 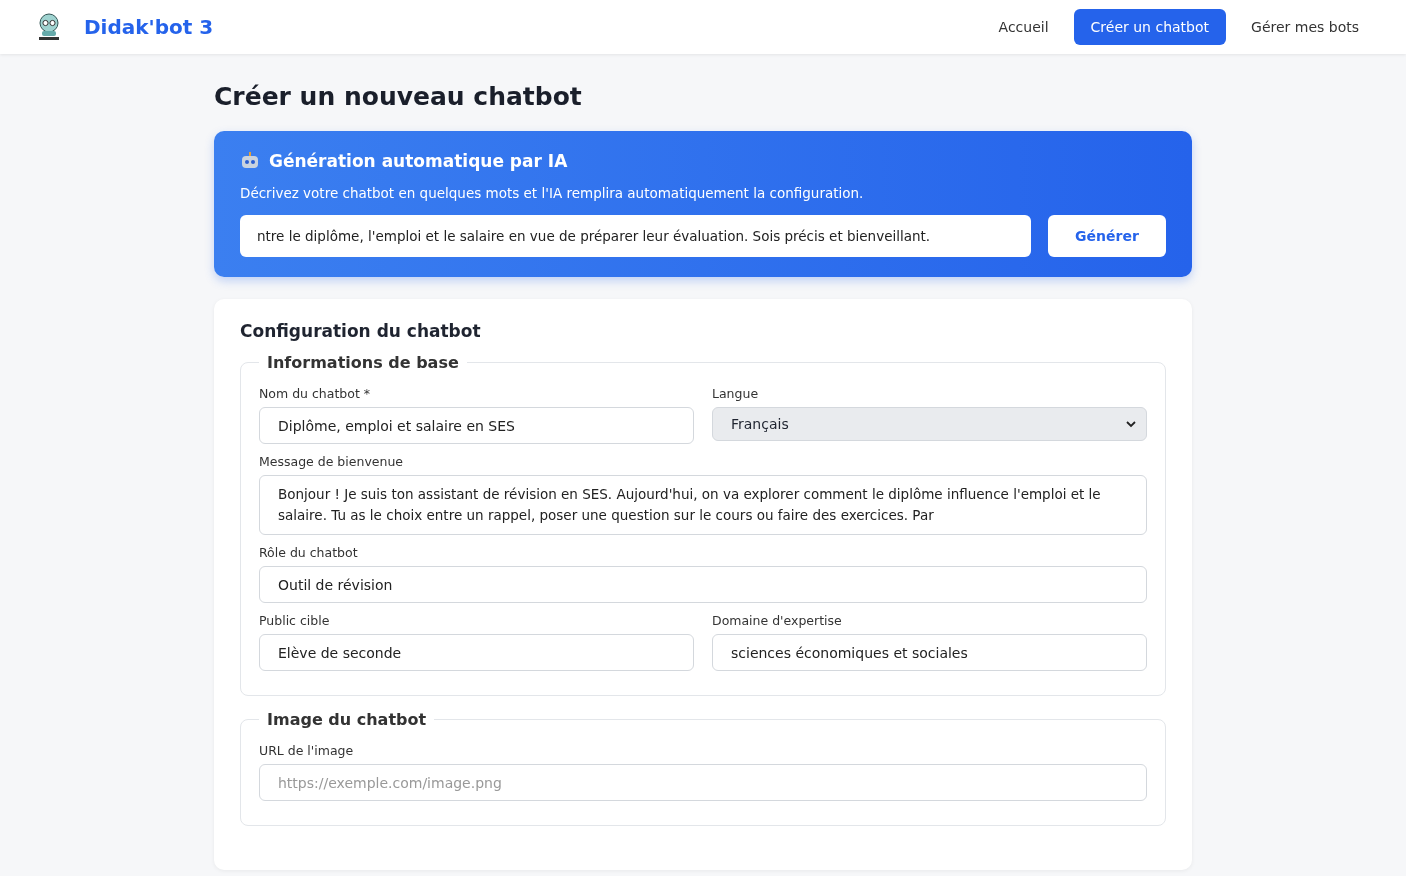 What do you see at coordinates (1305, 27) in the screenshot?
I see `nav-link: Gérer mes bots` at bounding box center [1305, 27].